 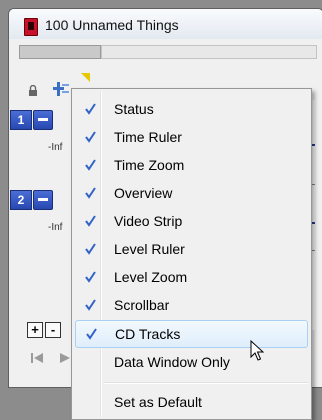 What do you see at coordinates (191, 221) in the screenshot?
I see `menu-item-video-strip: Video Strip` at bounding box center [191, 221].